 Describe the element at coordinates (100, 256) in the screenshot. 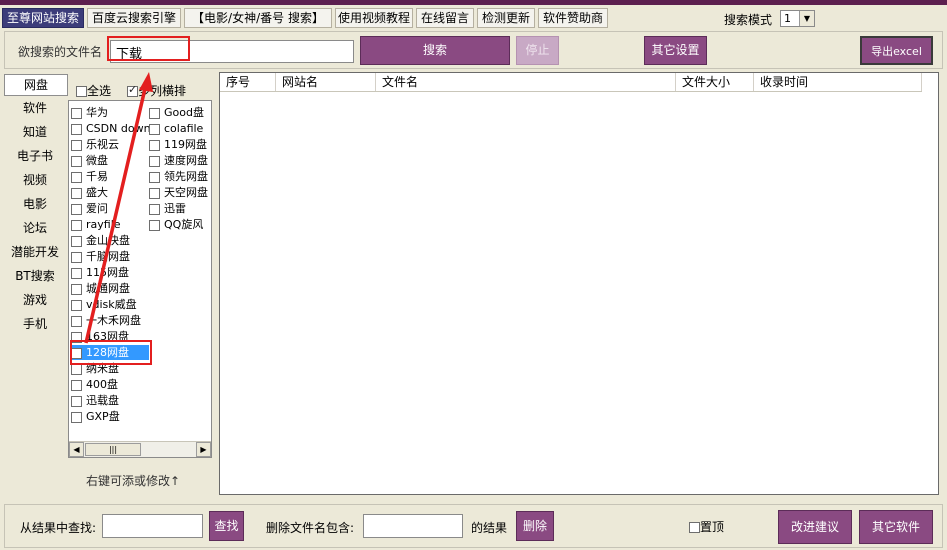

I see `site-item: 千脑网盘` at that location.